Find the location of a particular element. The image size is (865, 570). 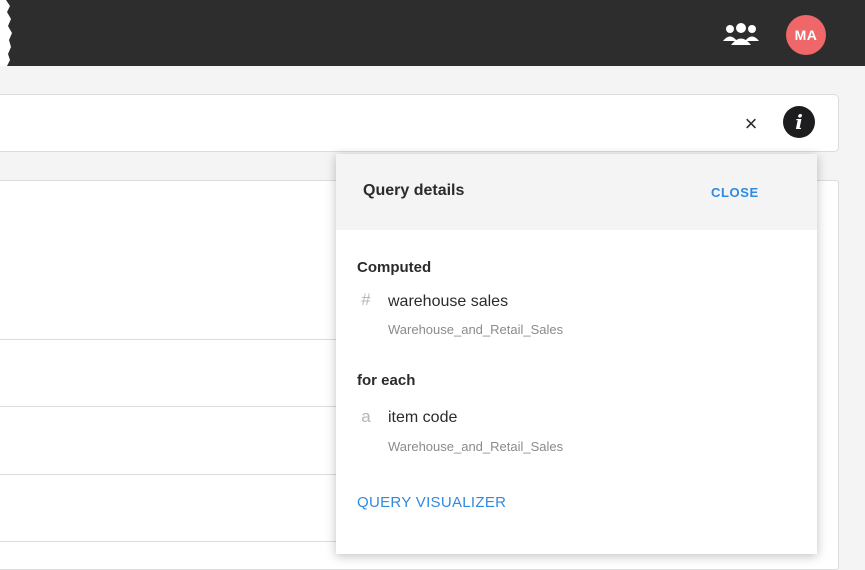

torn-edge is located at coordinates (6, 33).